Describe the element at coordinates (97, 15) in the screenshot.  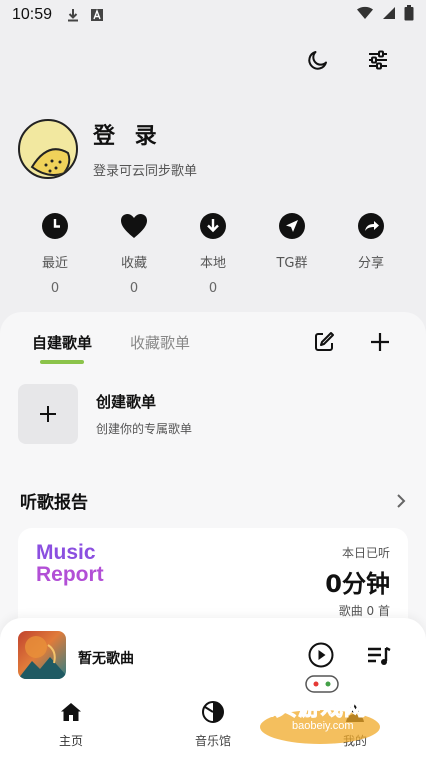
I see `app-status-icon` at that location.